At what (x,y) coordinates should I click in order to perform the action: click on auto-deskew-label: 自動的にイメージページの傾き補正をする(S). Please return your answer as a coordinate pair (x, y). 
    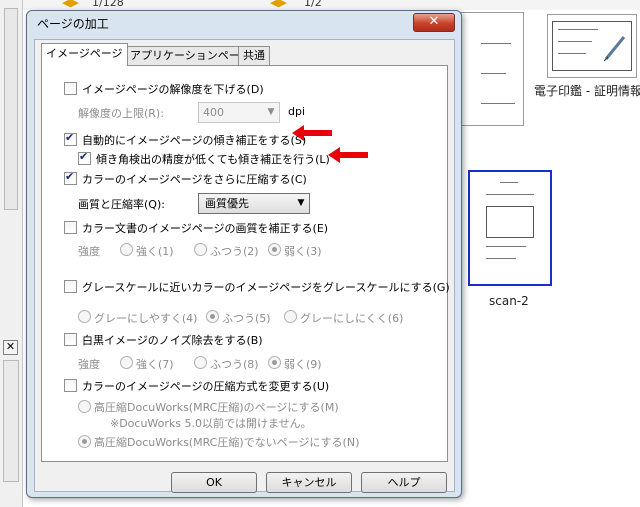
    Looking at the image, I should click on (194, 140).